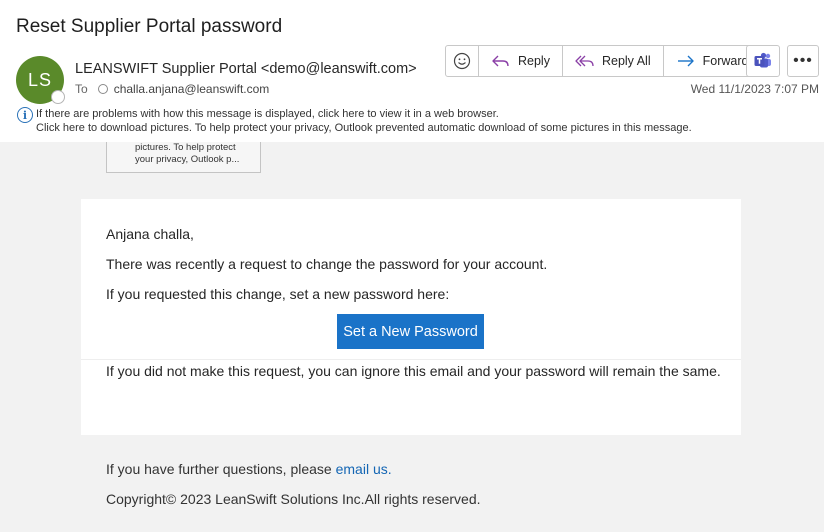 Image resolution: width=824 pixels, height=532 pixels. I want to click on more-actions-button: •••, so click(803, 61).